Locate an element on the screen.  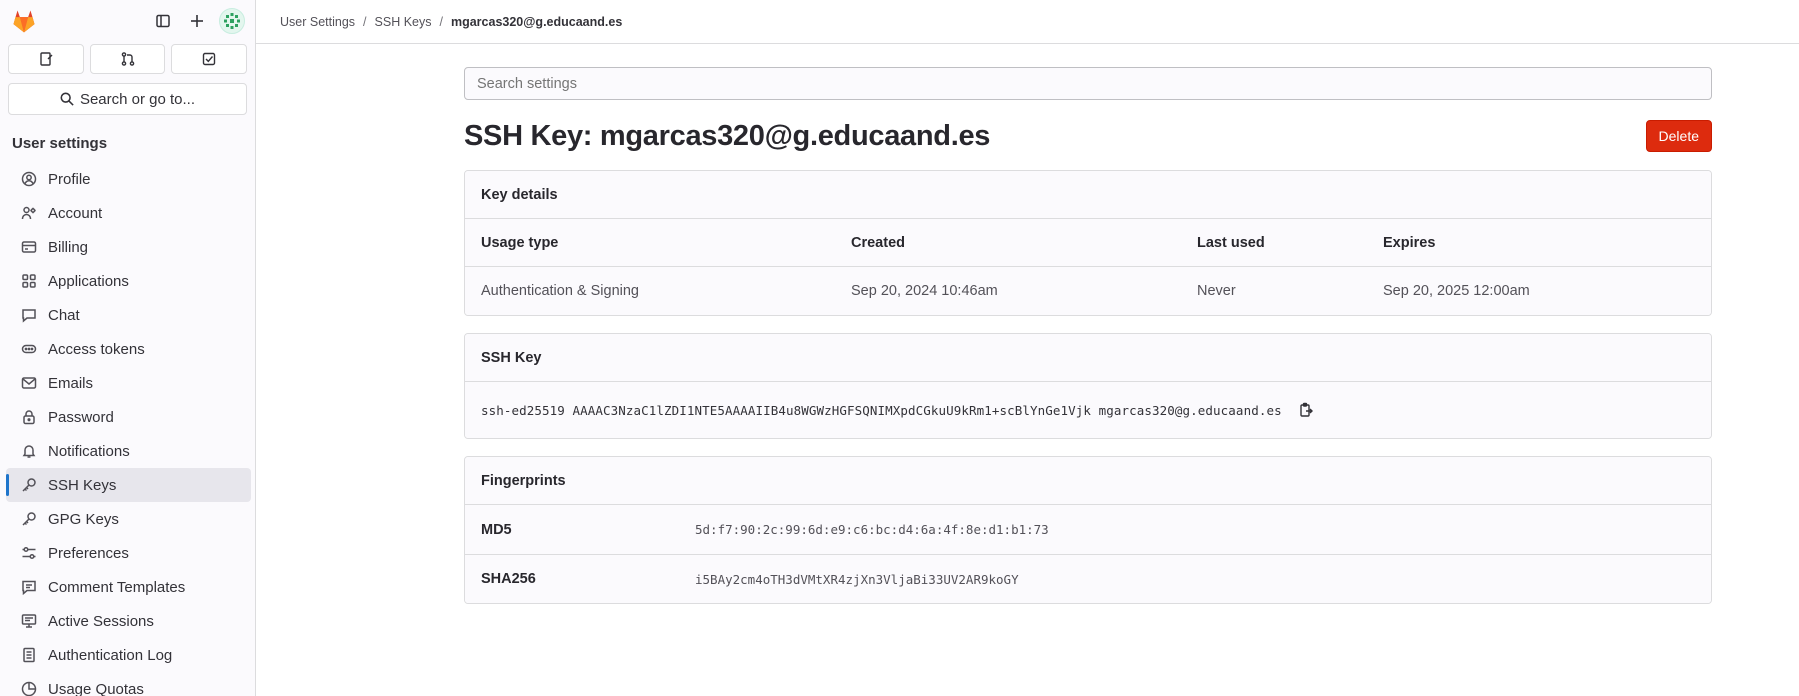
issues-button is located at coordinates (46, 59).